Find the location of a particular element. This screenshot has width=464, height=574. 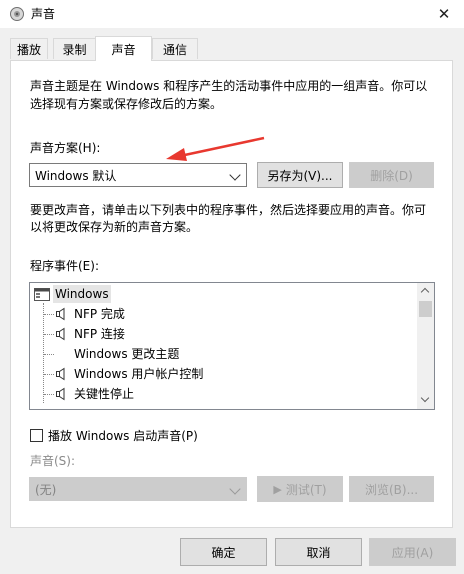

startup-sound-label: 播放 Windows 启动声音(P) is located at coordinates (123, 436).